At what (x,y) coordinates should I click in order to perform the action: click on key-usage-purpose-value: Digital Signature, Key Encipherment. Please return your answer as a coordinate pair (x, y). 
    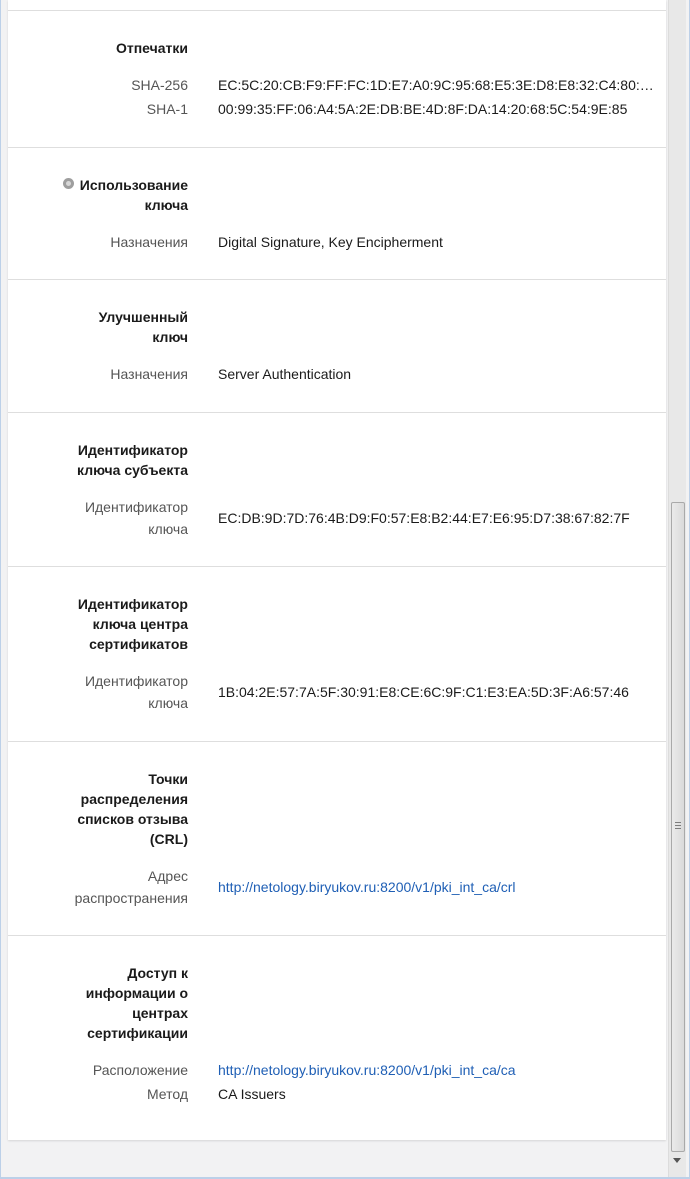
    Looking at the image, I should click on (330, 242).